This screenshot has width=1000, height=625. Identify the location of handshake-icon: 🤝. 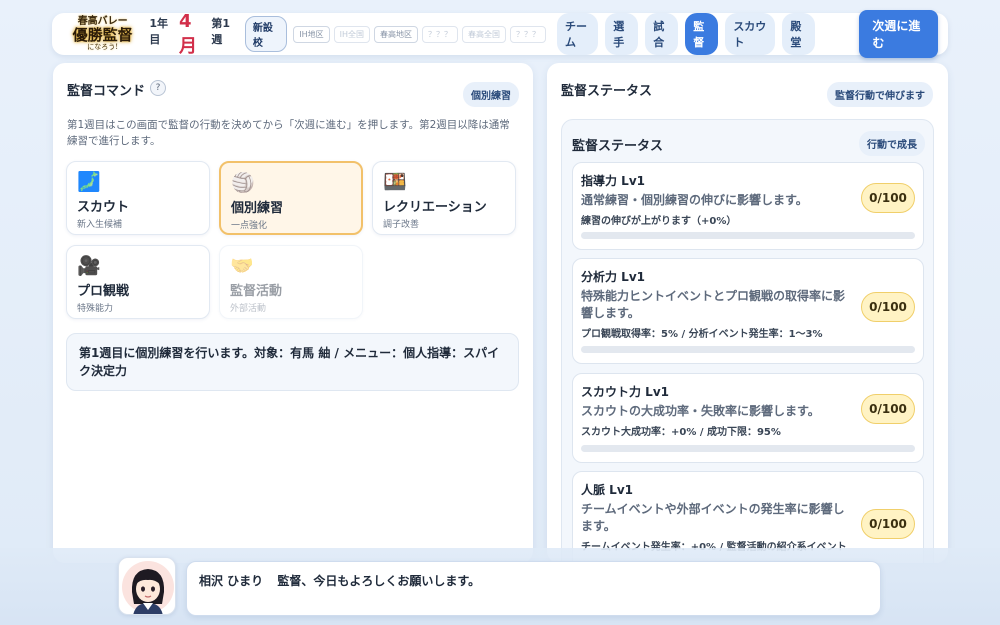
(242, 266).